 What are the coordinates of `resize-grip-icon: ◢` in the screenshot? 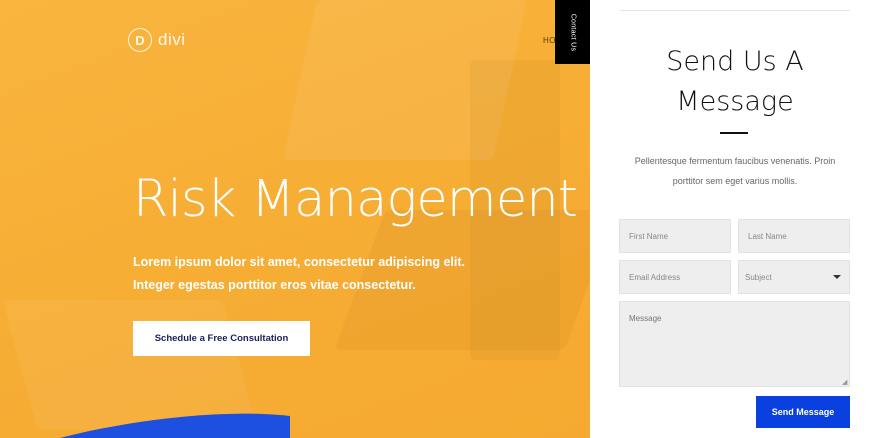 It's located at (844, 382).